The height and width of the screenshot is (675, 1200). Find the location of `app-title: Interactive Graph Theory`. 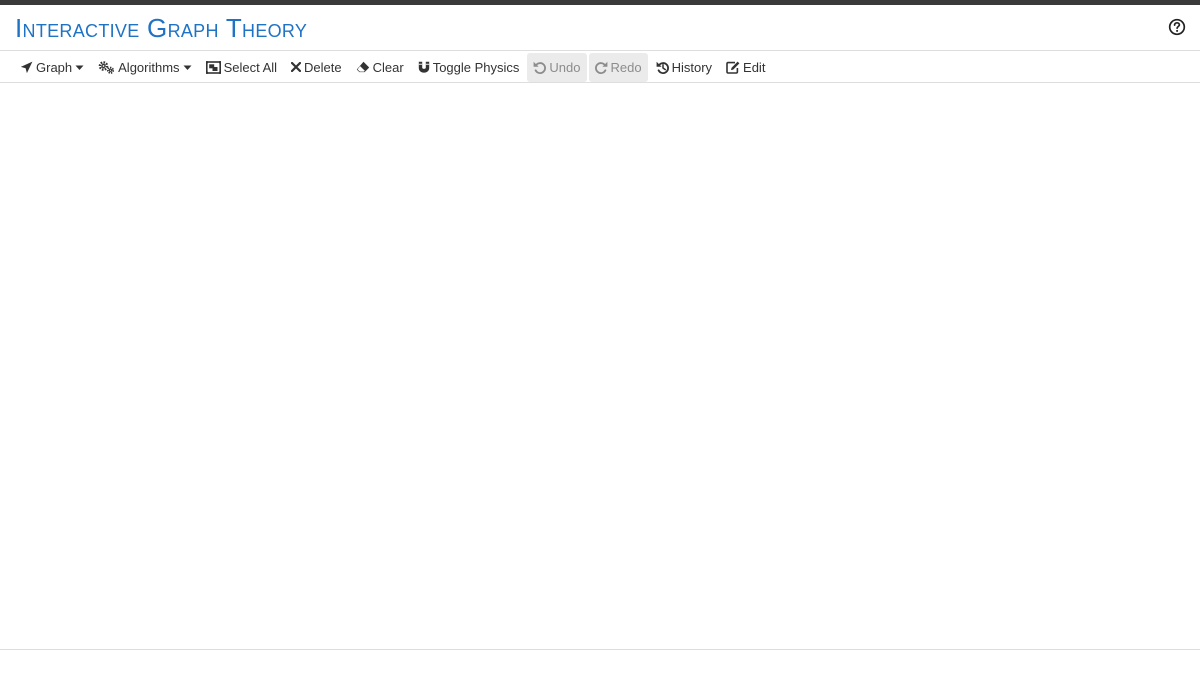

app-title: Interactive Graph Theory is located at coordinates (161, 28).